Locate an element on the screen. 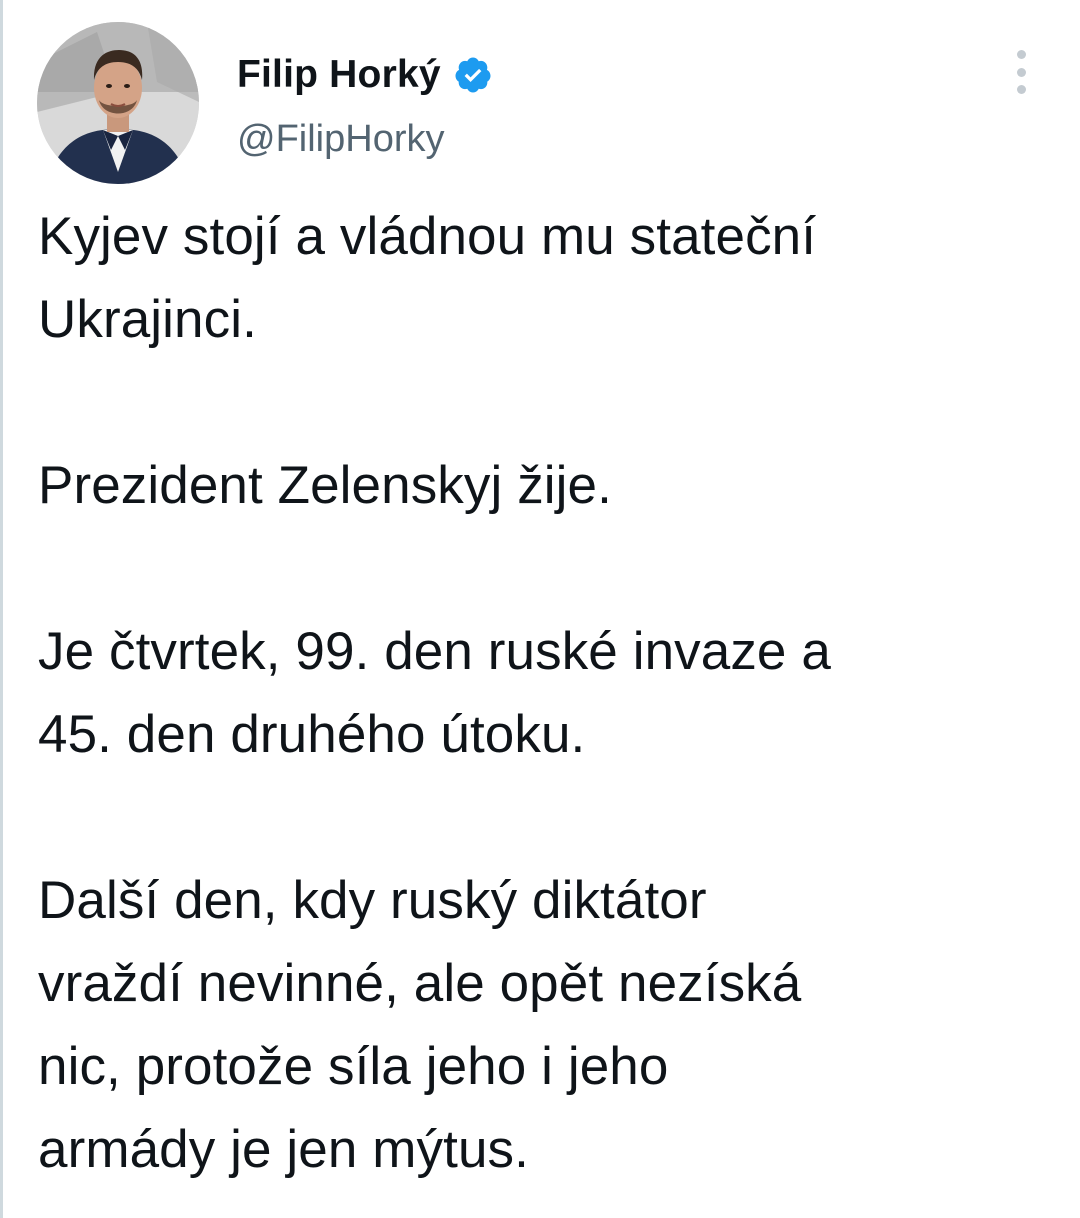 This screenshot has width=1080, height=1218. more-options-button is located at coordinates (1021, 72).